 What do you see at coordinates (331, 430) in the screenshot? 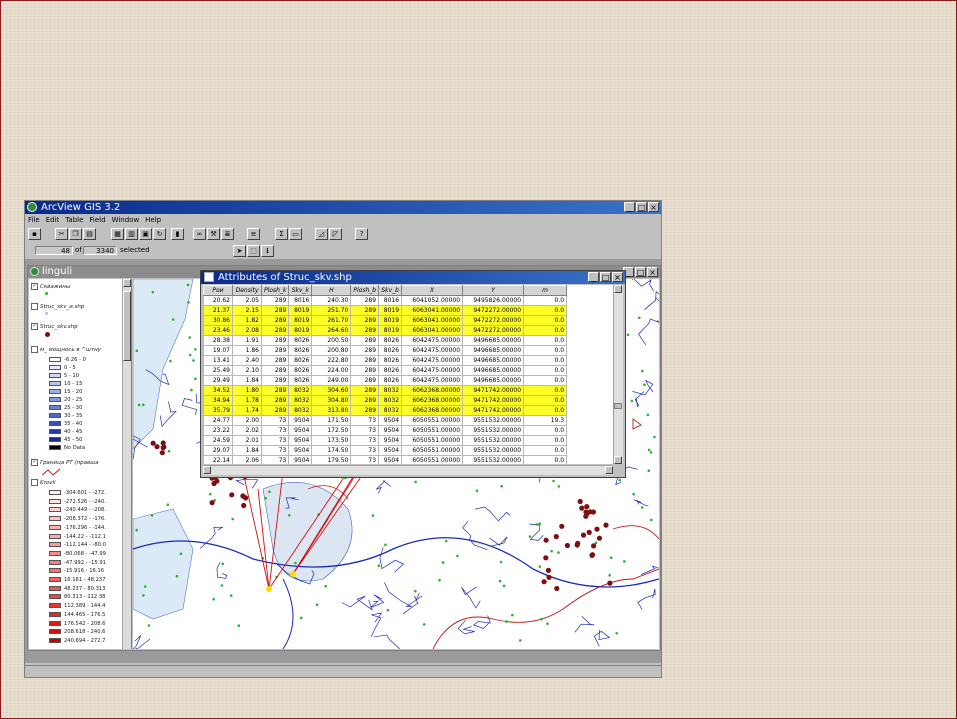
I see `table-cell: 172.50` at bounding box center [331, 430].